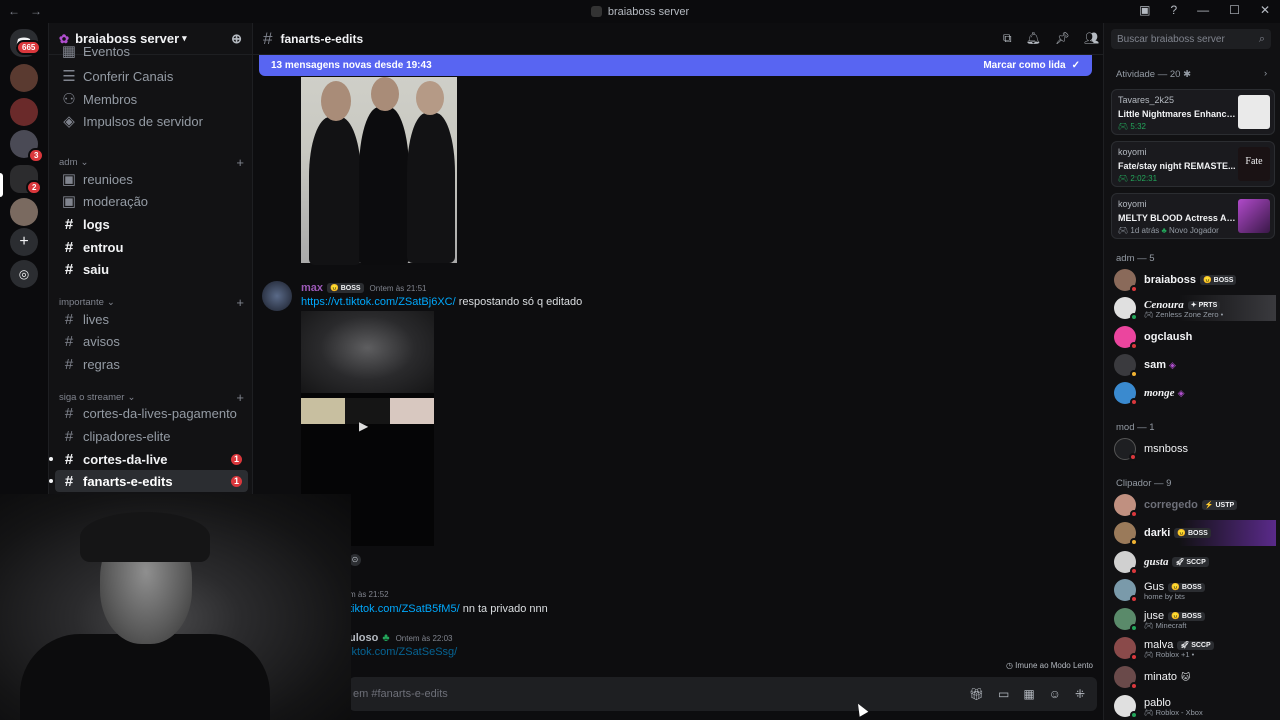  What do you see at coordinates (1191, 74) in the screenshot?
I see `activity-header: Atividade — 20 ✱ ›` at bounding box center [1191, 74].